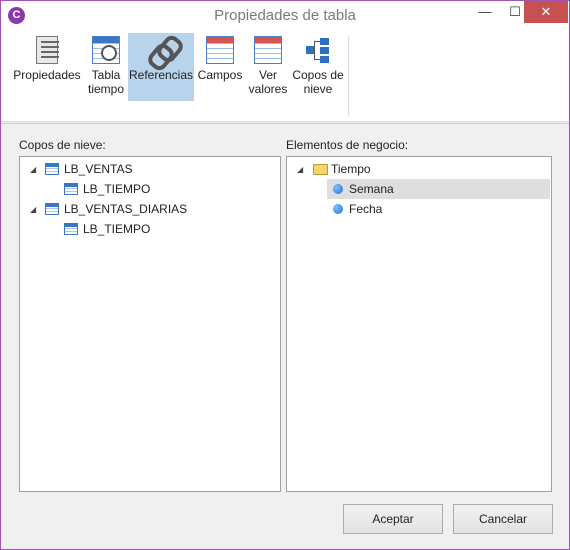 The height and width of the screenshot is (550, 570). Describe the element at coordinates (348, 76) in the screenshot. I see `ribbon-divider` at that location.